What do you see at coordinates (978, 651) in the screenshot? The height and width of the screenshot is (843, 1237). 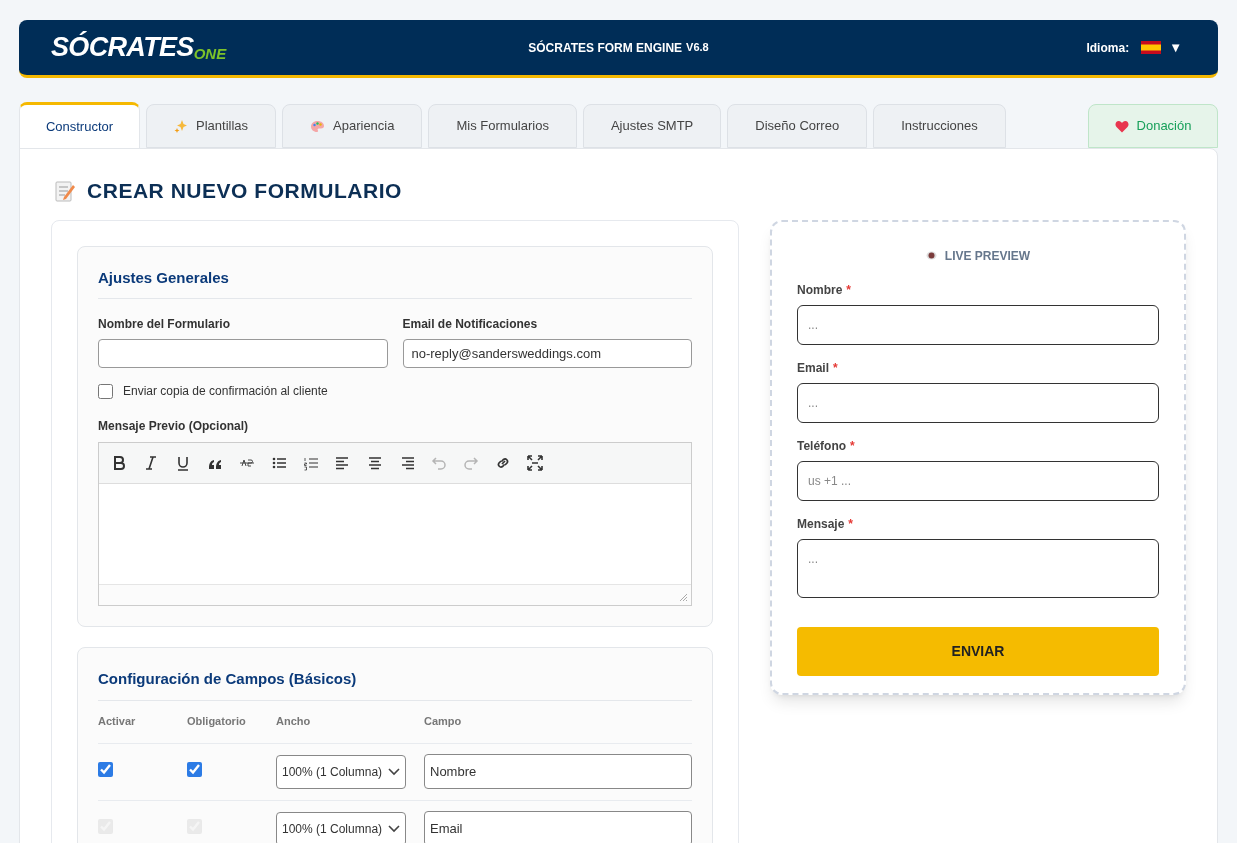 I see `submit-button: ENVIAR` at bounding box center [978, 651].